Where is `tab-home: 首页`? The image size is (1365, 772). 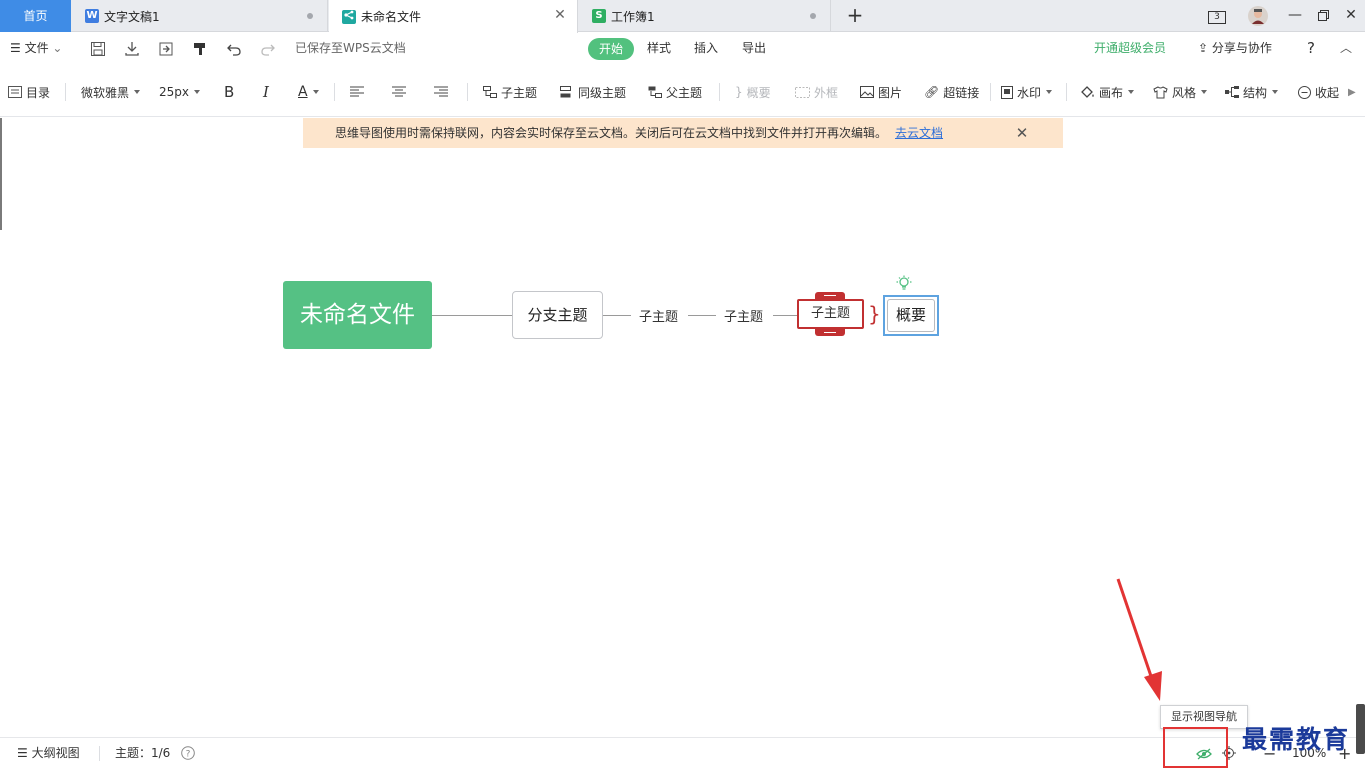
tab-home: 首页 is located at coordinates (35, 16).